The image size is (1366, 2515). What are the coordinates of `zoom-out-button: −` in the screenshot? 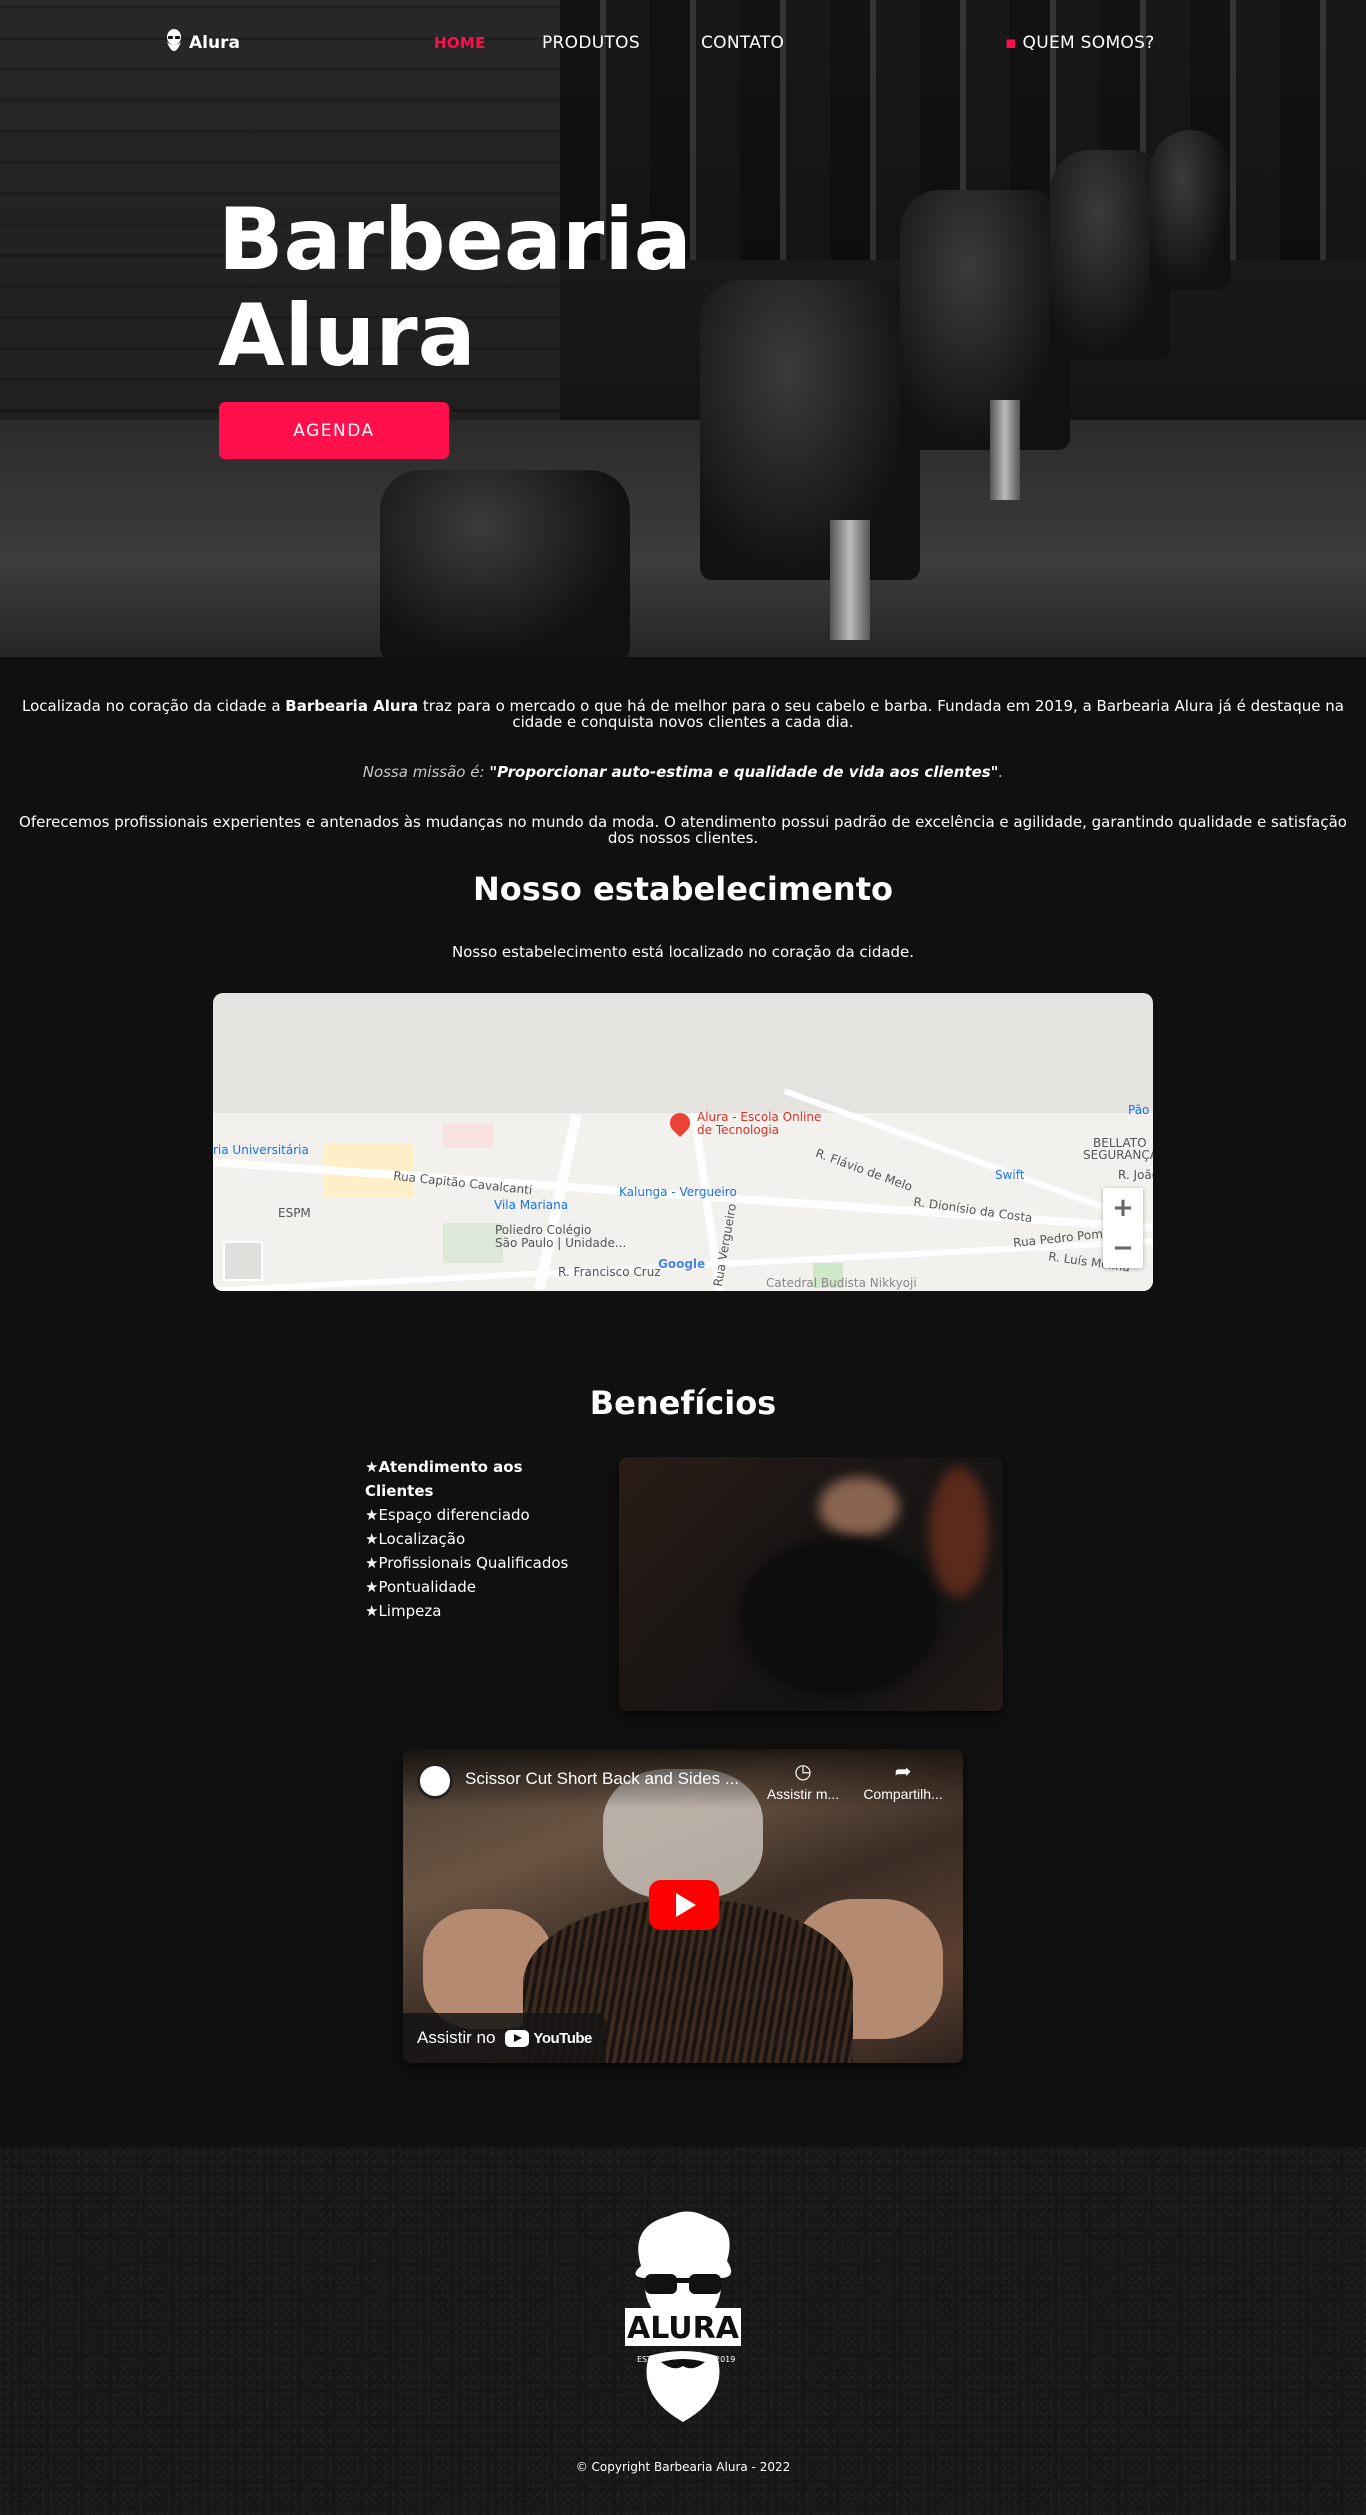 It's located at (1123, 1248).